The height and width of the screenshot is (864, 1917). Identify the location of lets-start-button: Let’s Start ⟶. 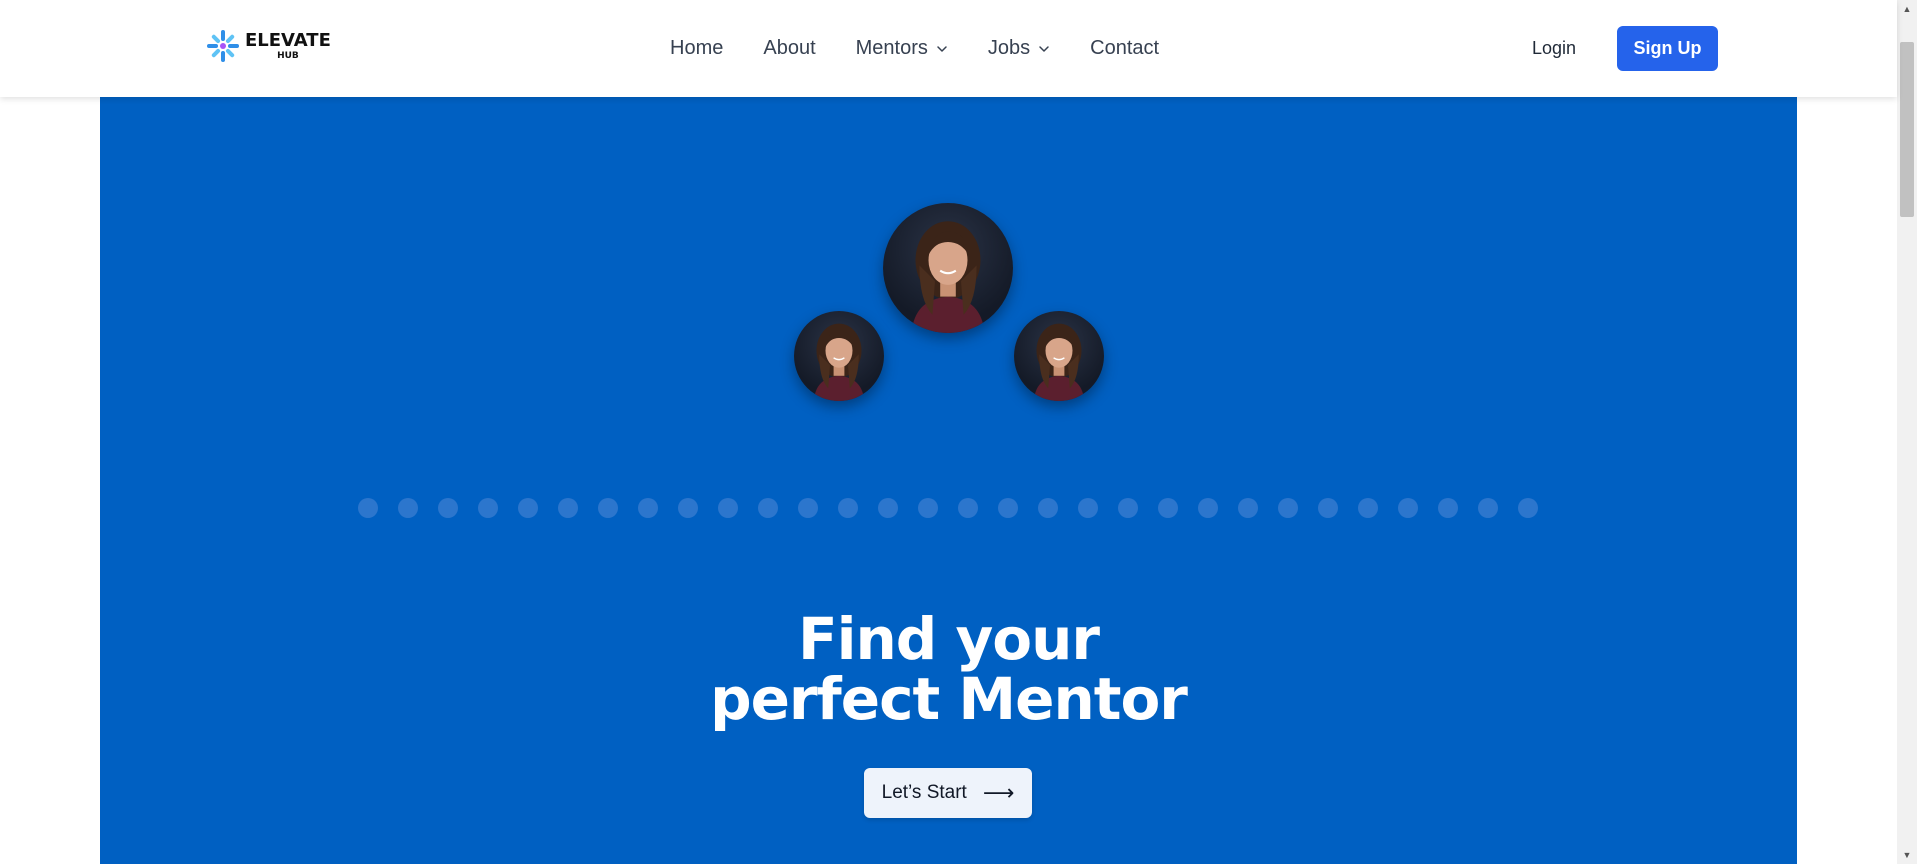
(948, 793).